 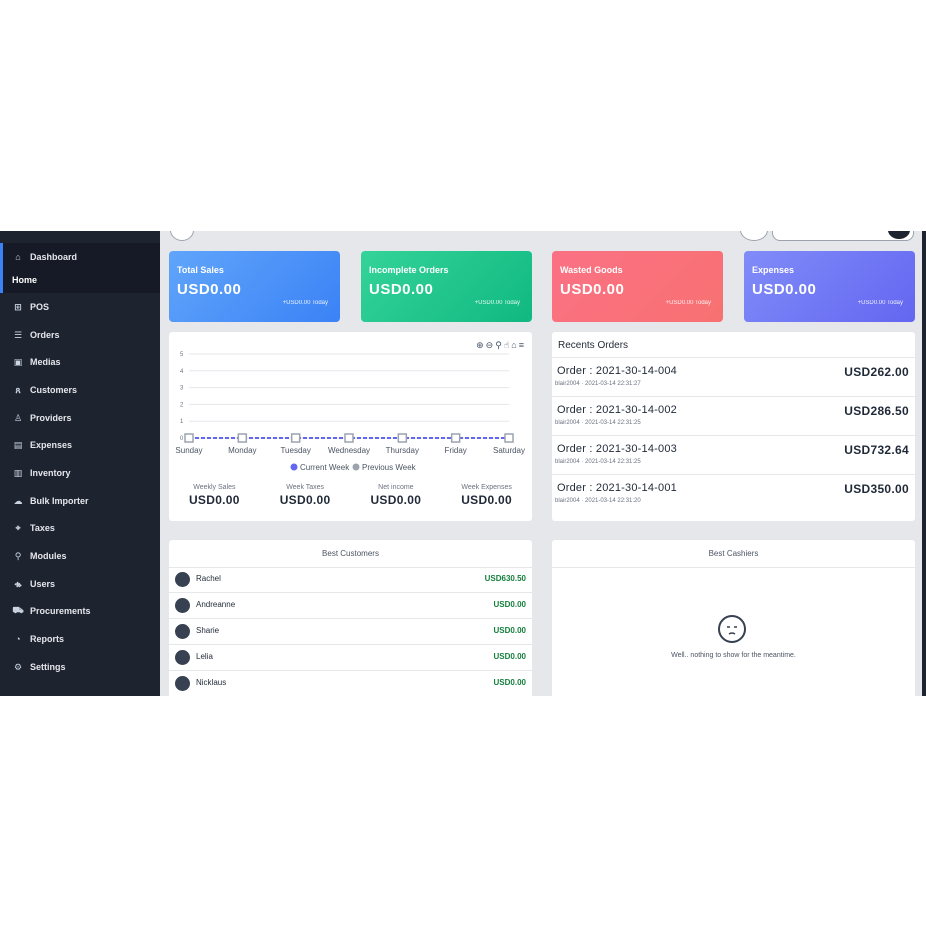 I want to click on sidebar-item-inventory: ▥ Inventory, so click(x=41, y=473).